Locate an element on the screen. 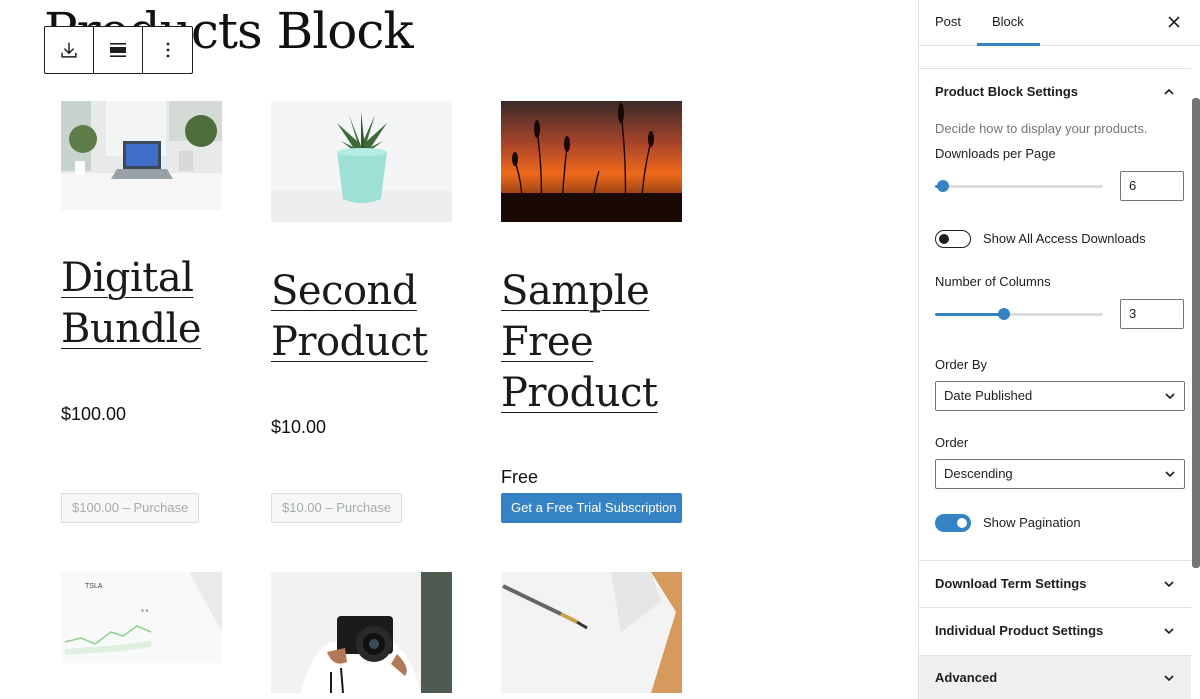  download-block-button is located at coordinates (69, 50).